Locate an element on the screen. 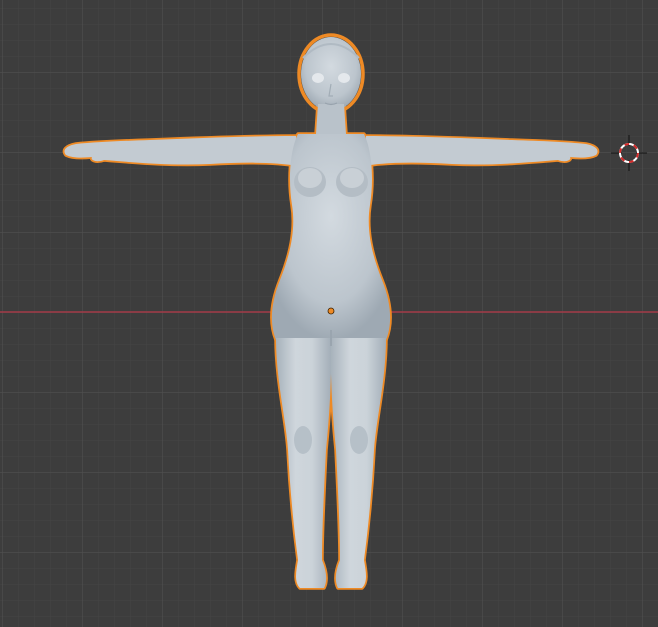 This screenshot has height=627, width=658. origin-dot-icon is located at coordinates (331, 311).